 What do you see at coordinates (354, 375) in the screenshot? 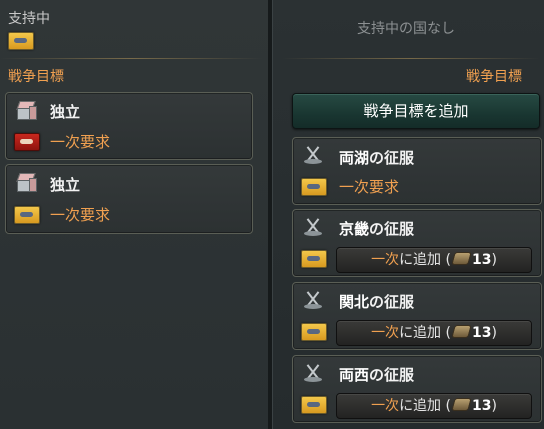
I see `region-name: 両西` at bounding box center [354, 375].